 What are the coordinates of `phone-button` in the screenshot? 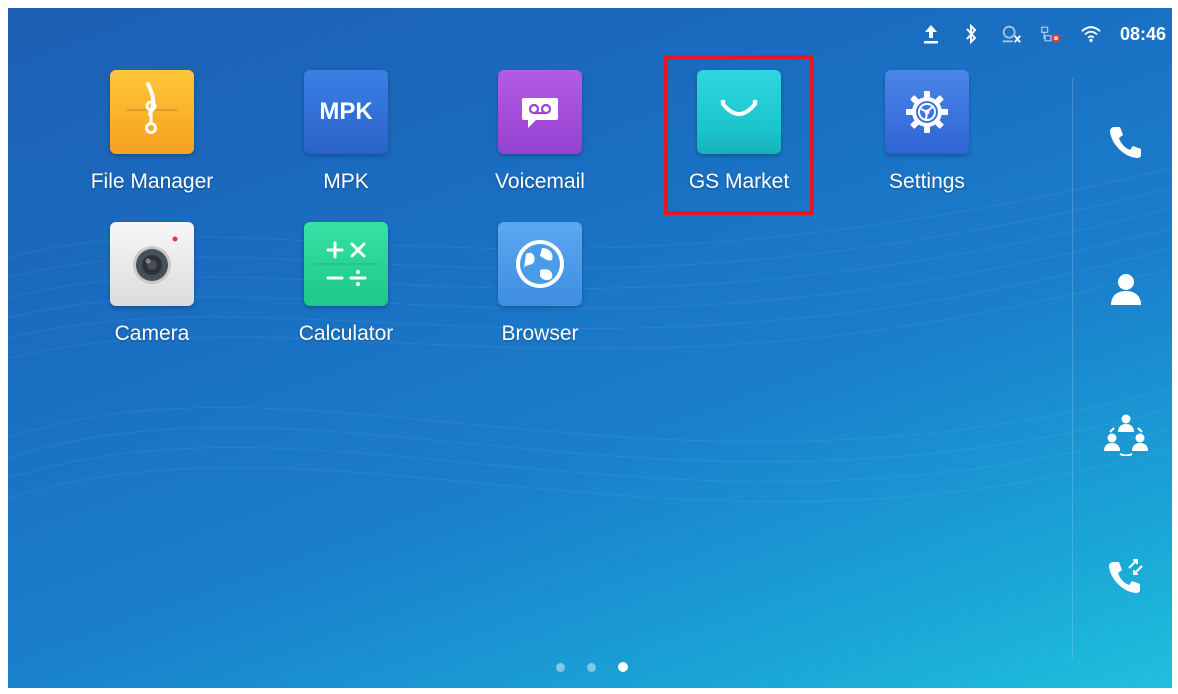 It's located at (1126, 142).